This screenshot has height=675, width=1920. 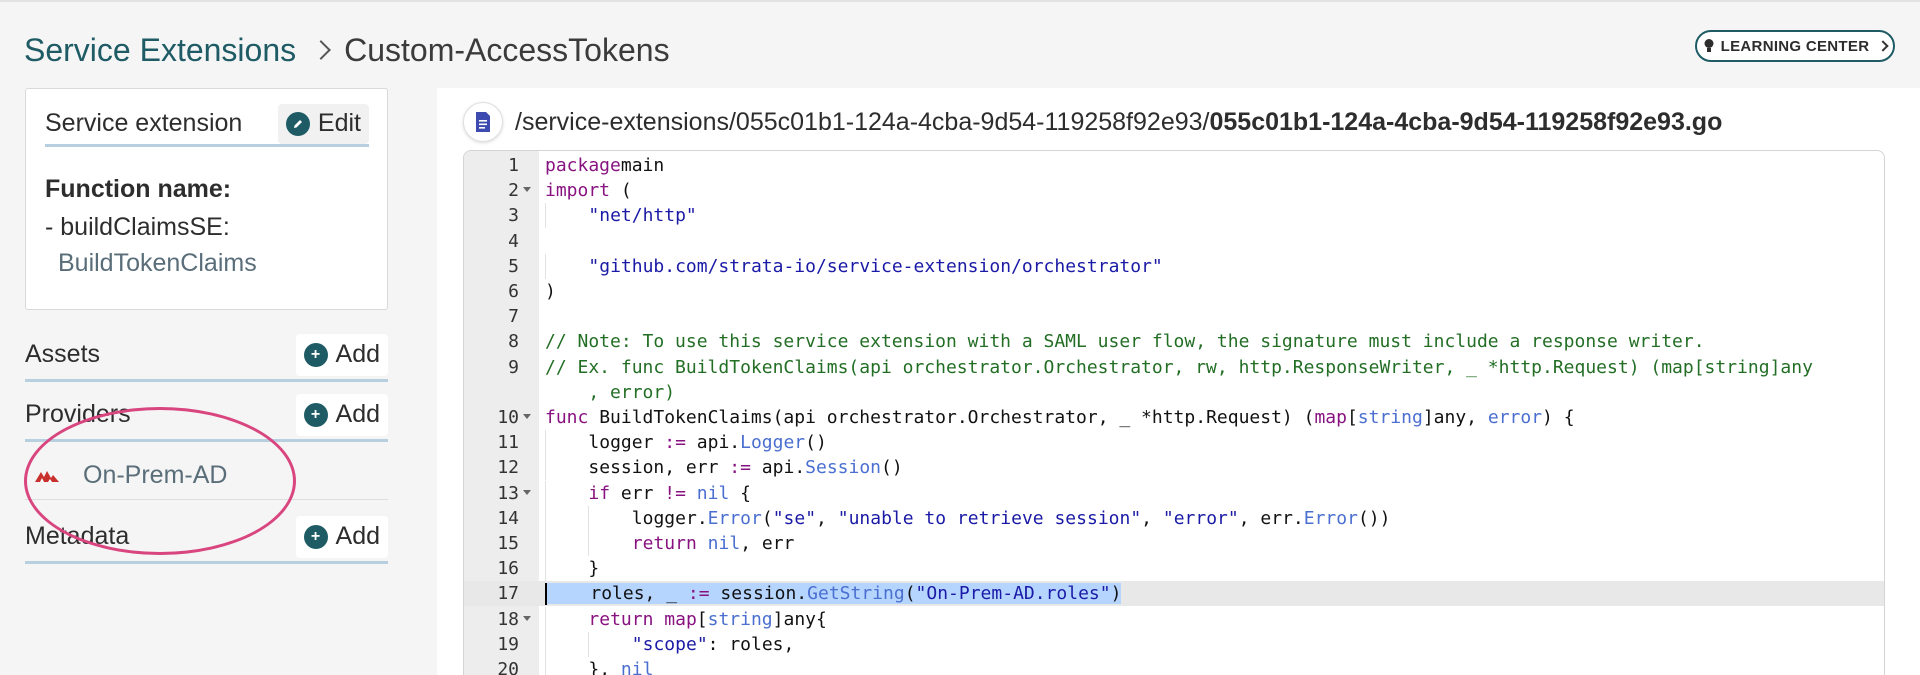 I want to click on code-line: 18 return map[string]any{, so click(x=1174, y=619).